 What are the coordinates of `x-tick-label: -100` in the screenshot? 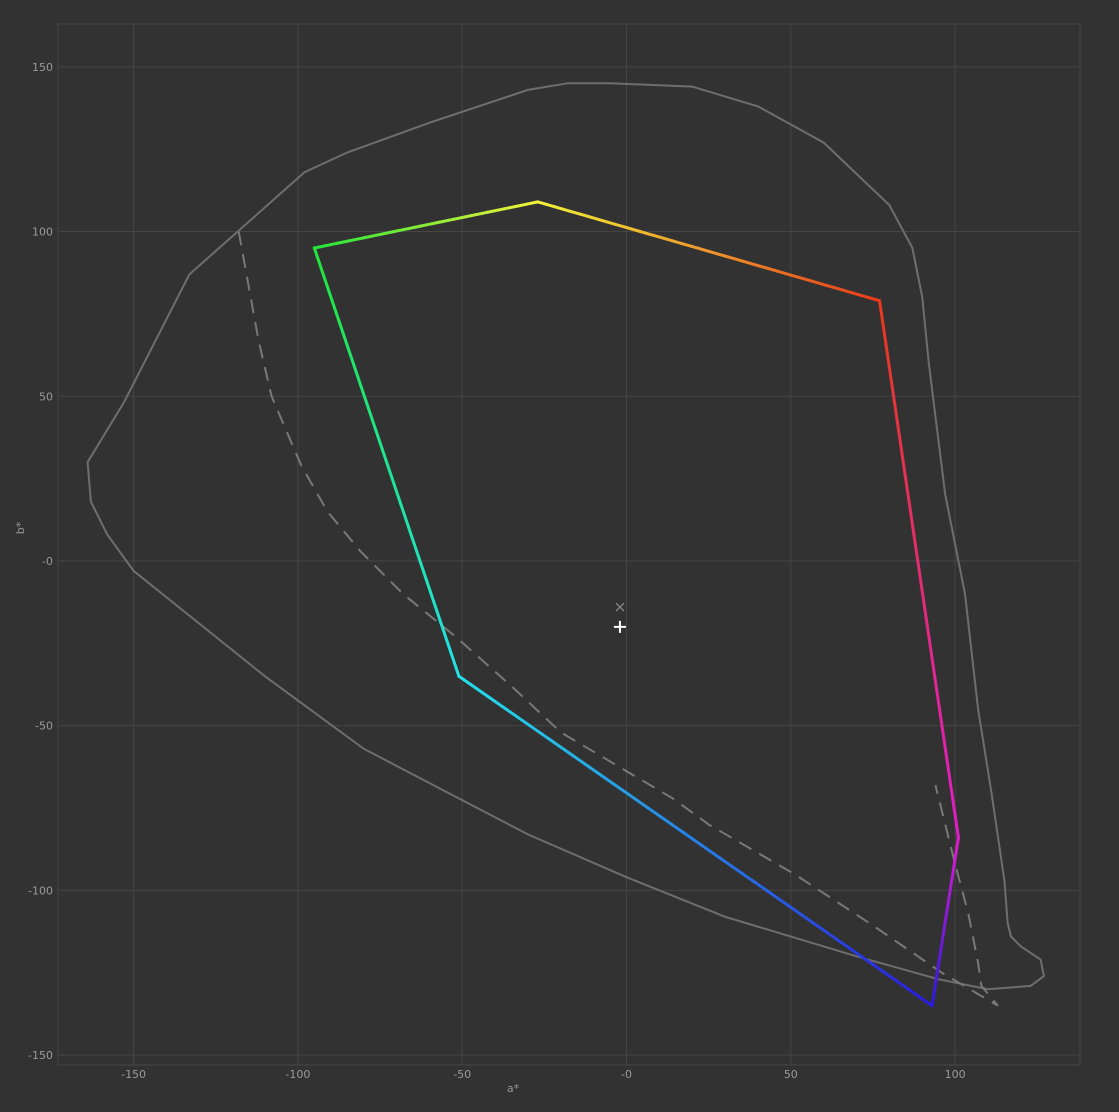 It's located at (297, 1074).